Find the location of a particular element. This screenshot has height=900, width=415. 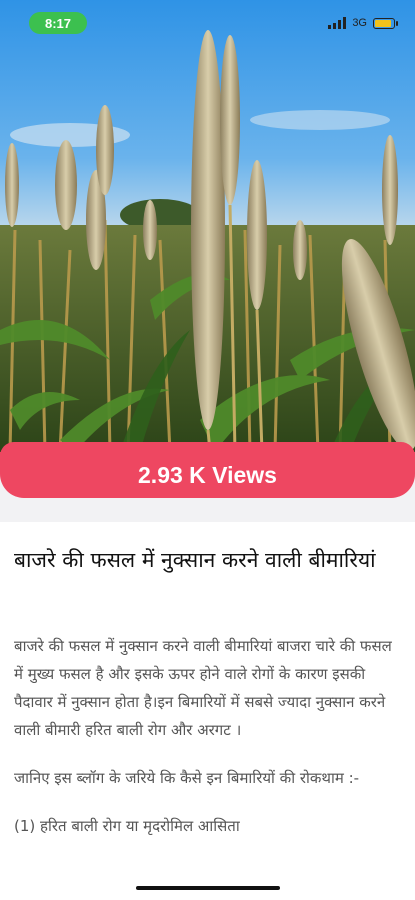

views-count-banner: 2.93 K Views is located at coordinates (207, 470).